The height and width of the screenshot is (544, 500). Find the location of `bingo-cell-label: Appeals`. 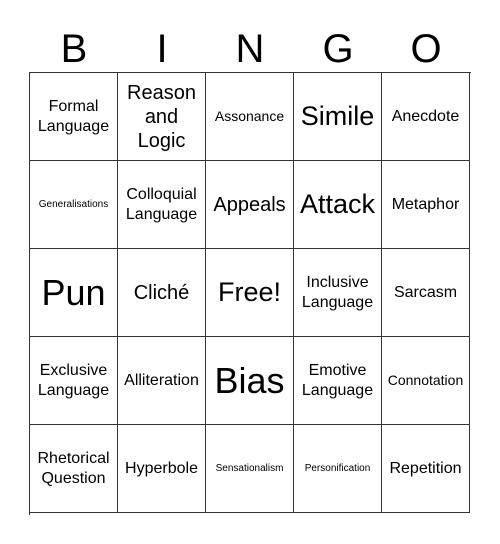

bingo-cell-label: Appeals is located at coordinates (249, 204).